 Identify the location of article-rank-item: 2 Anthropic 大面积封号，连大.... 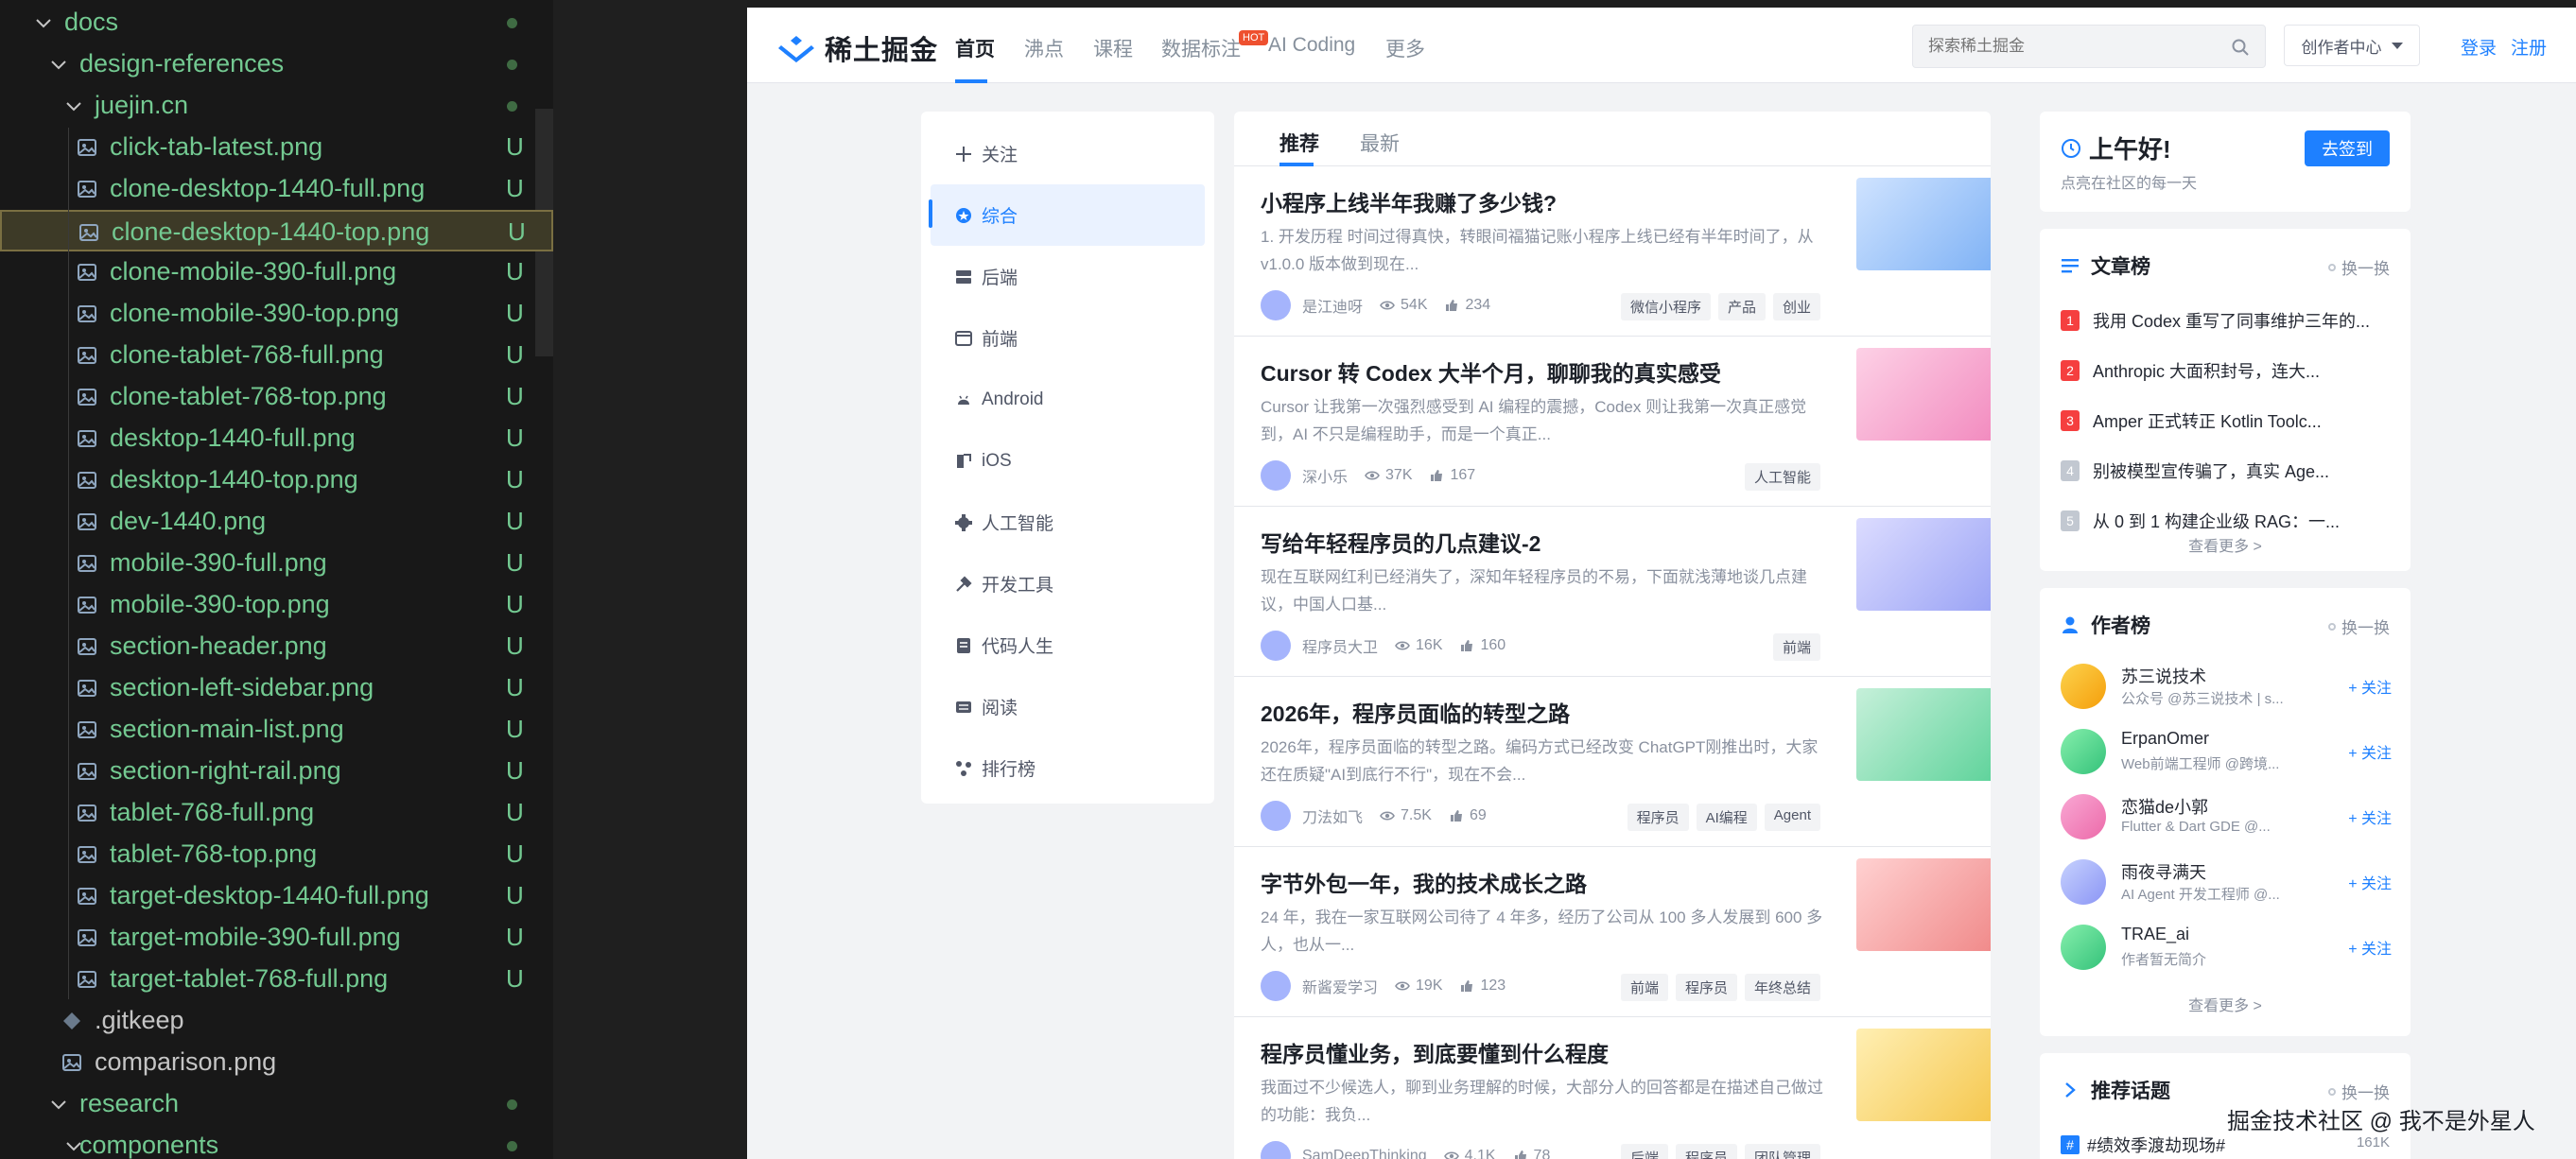
(2190, 370).